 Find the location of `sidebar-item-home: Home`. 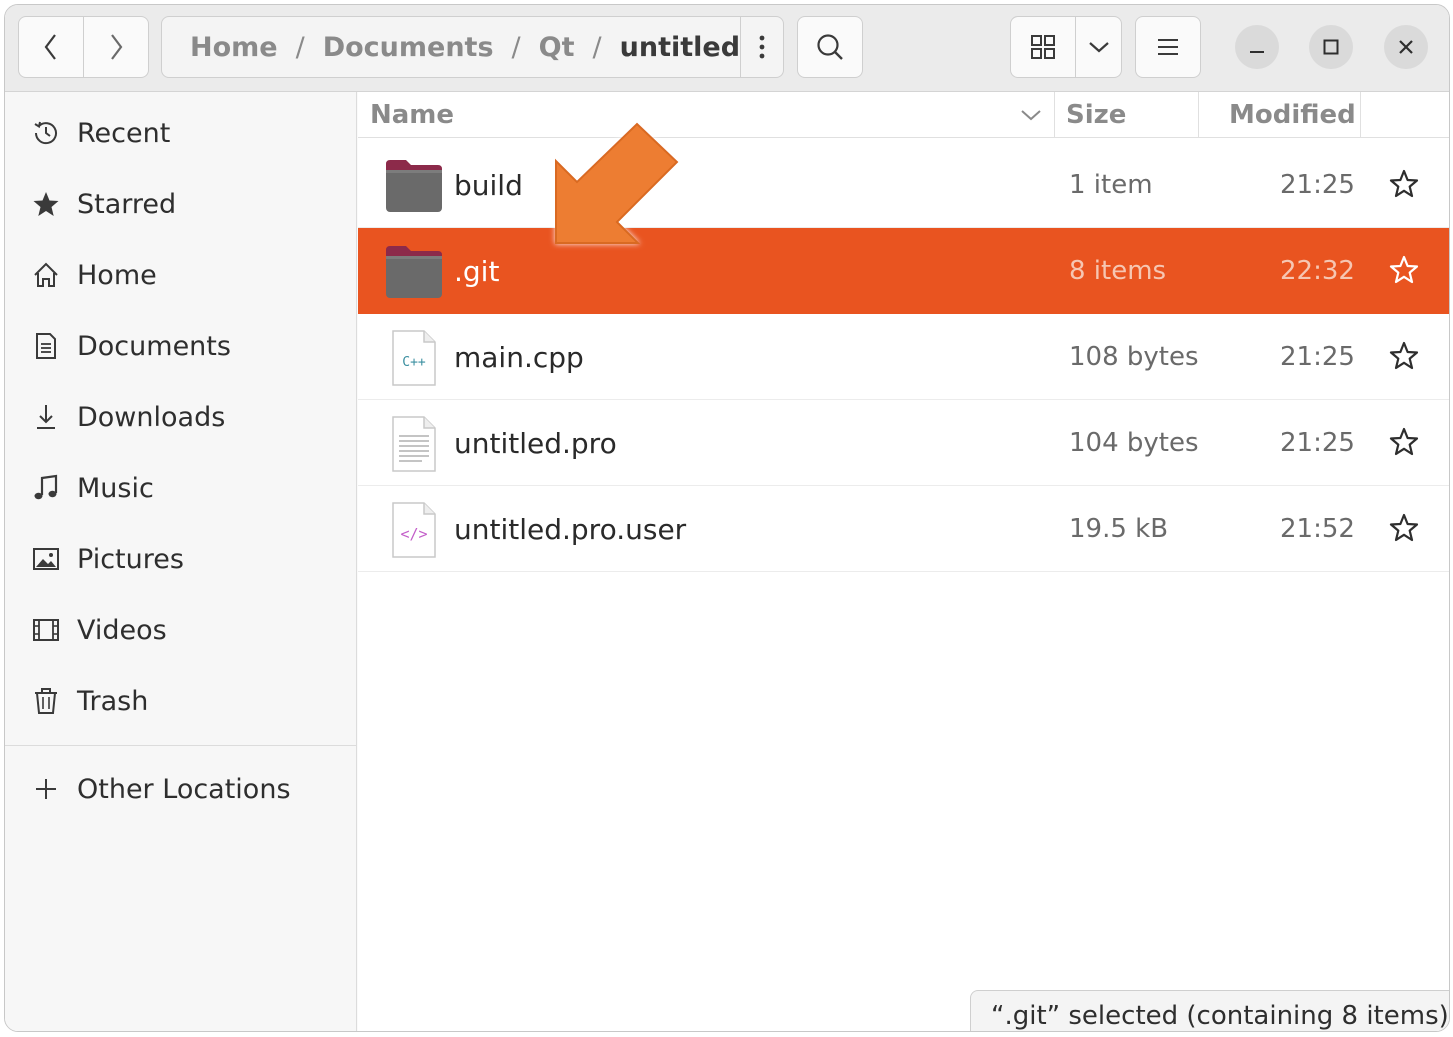

sidebar-item-home: Home is located at coordinates (181, 275).